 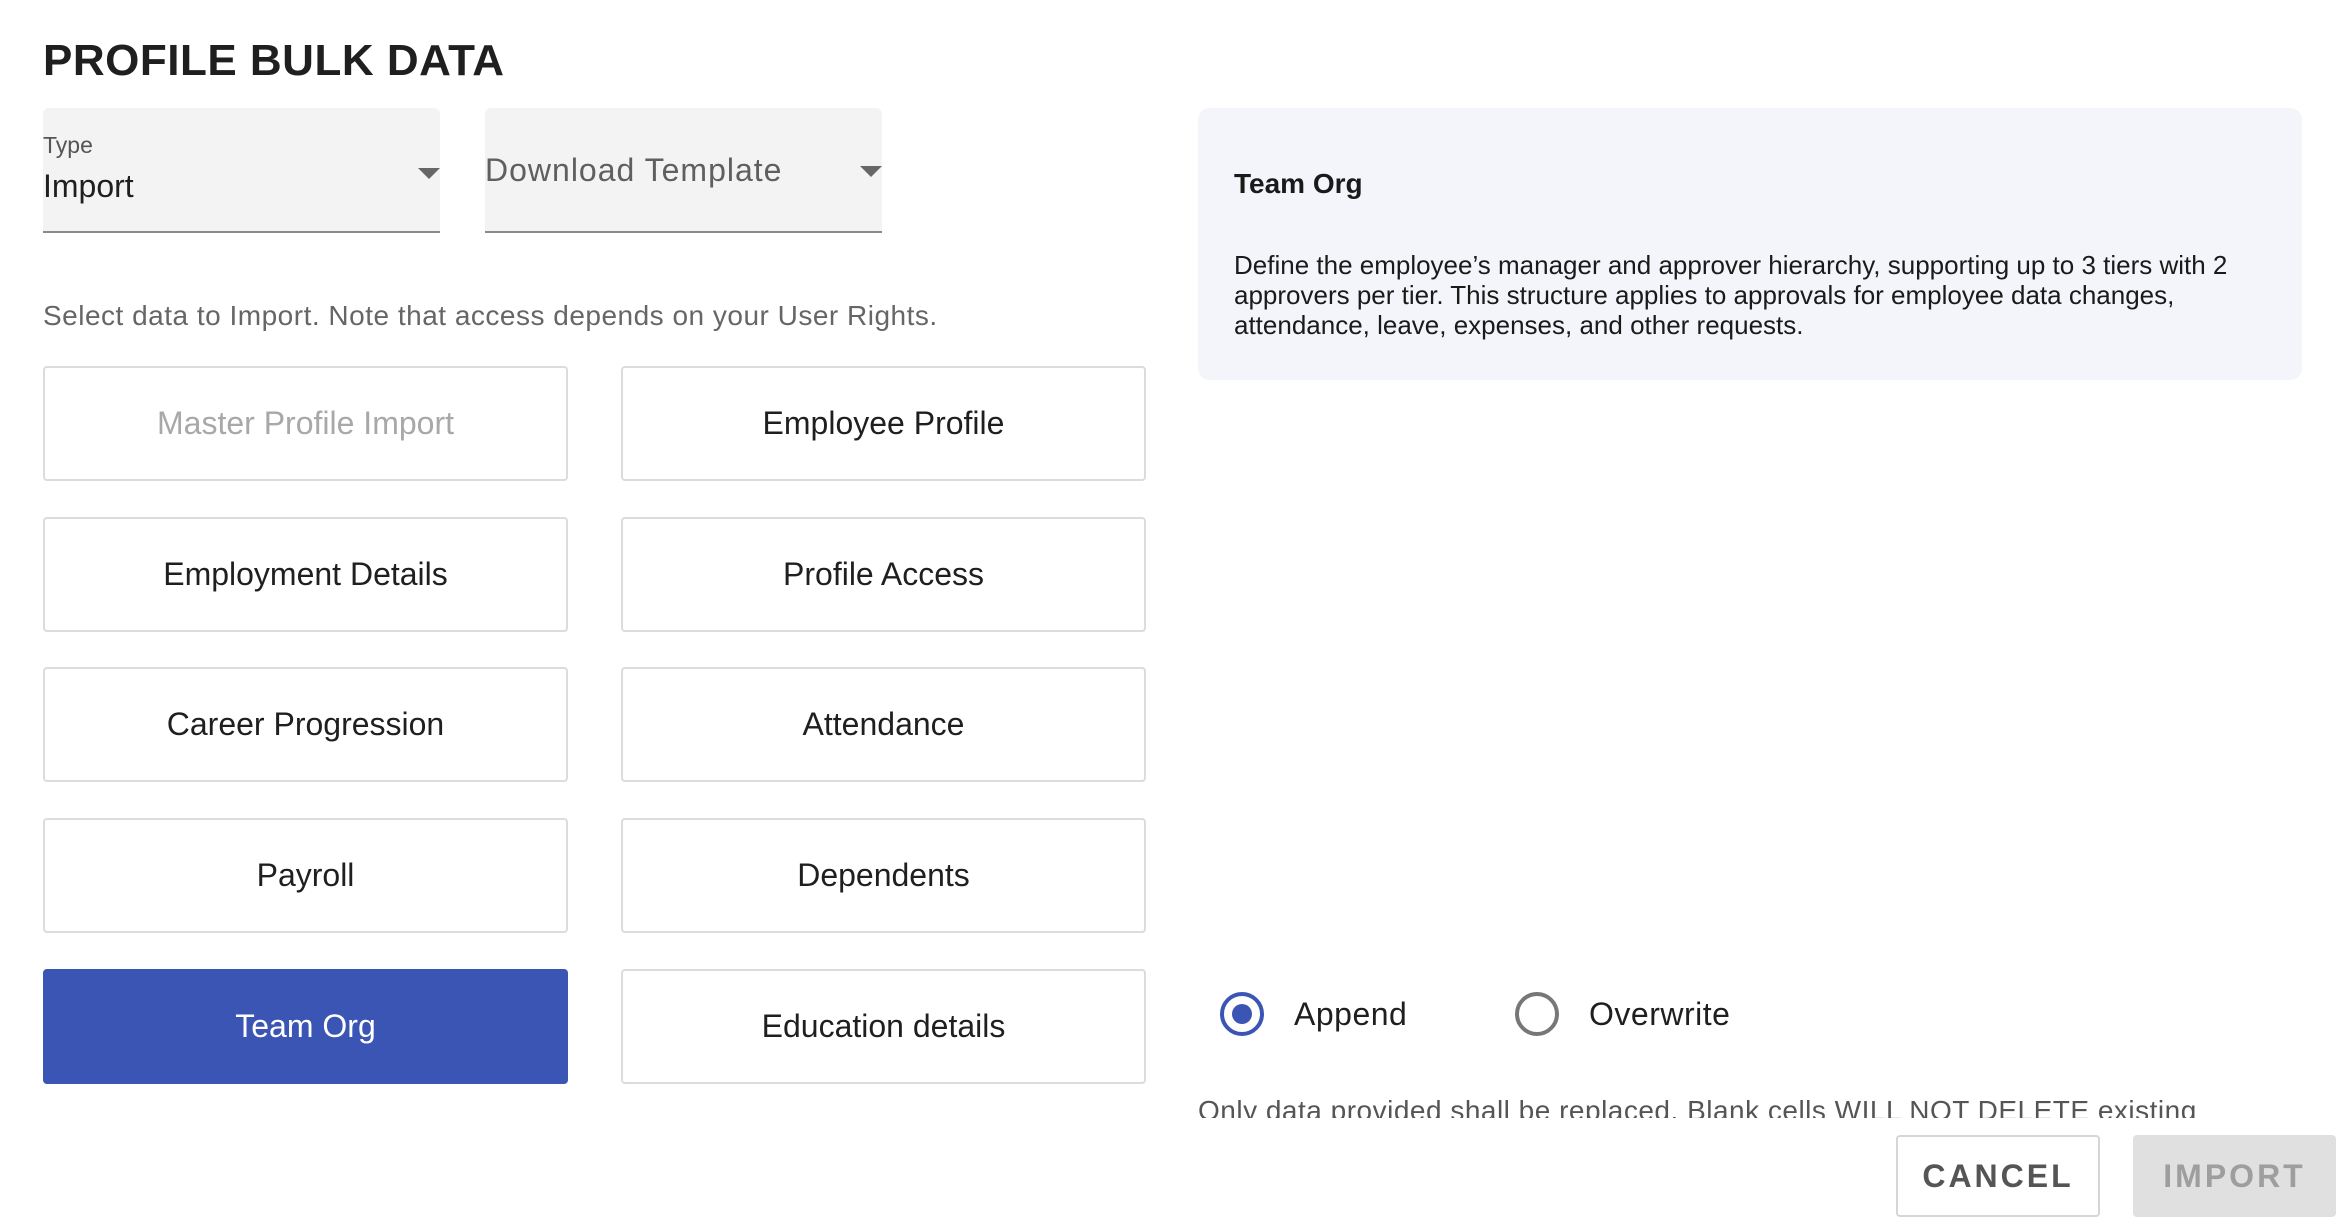 I want to click on option-dependents: Dependents, so click(x=883, y=875).